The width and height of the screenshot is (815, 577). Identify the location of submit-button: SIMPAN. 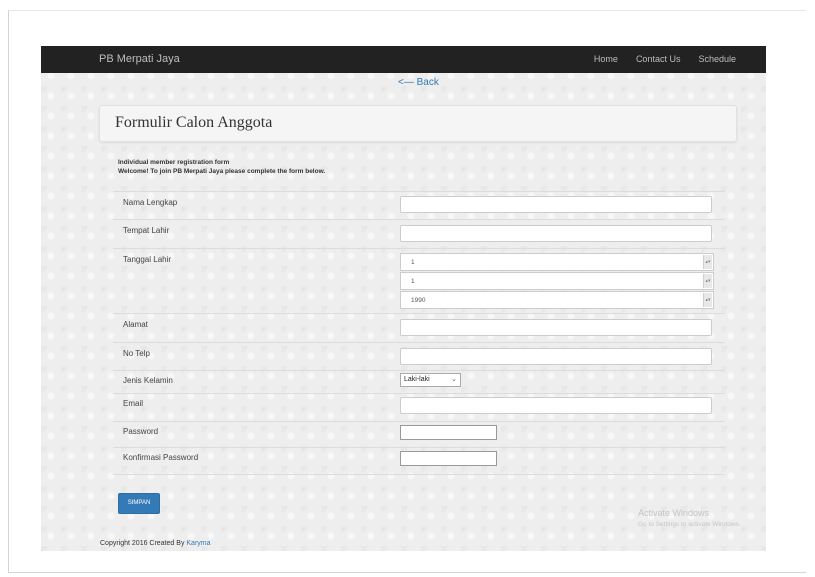
(139, 503).